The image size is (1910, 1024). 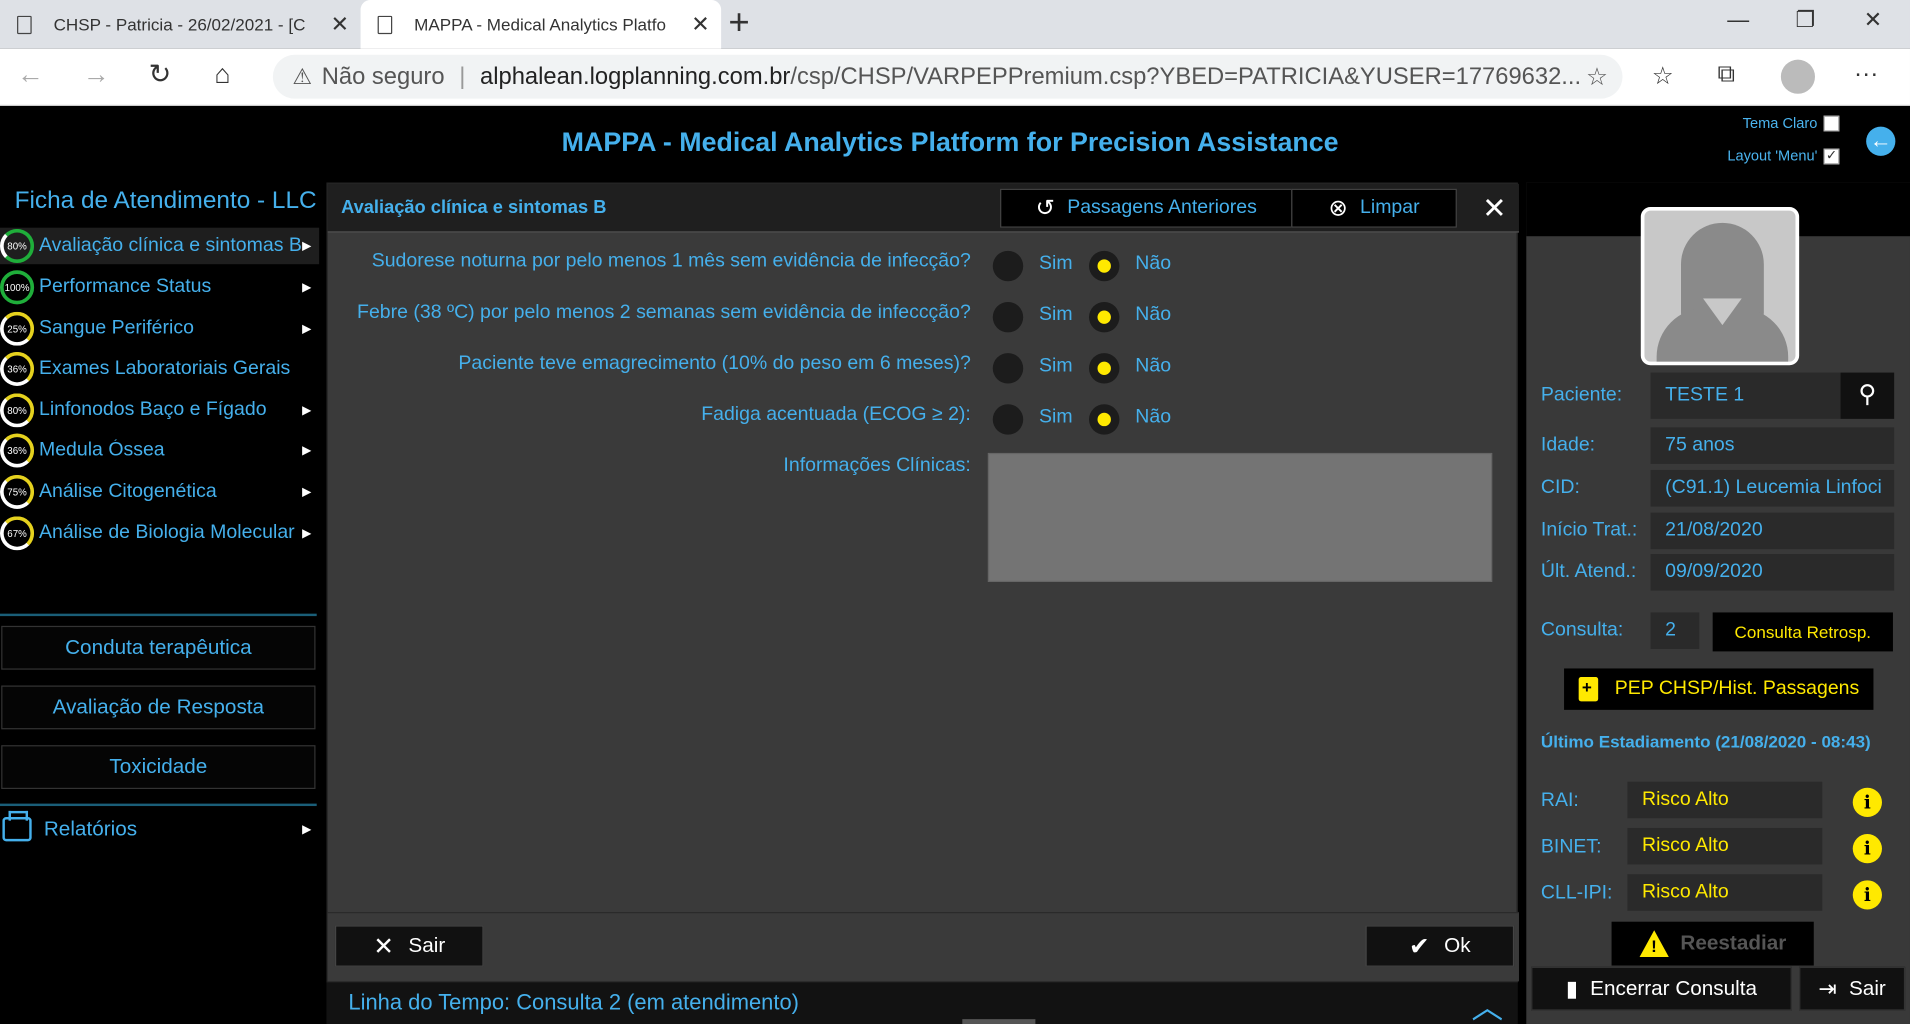 I want to click on browser-tab-active: MAPPA - Medical Analytics Platfo ✕, so click(x=541, y=24).